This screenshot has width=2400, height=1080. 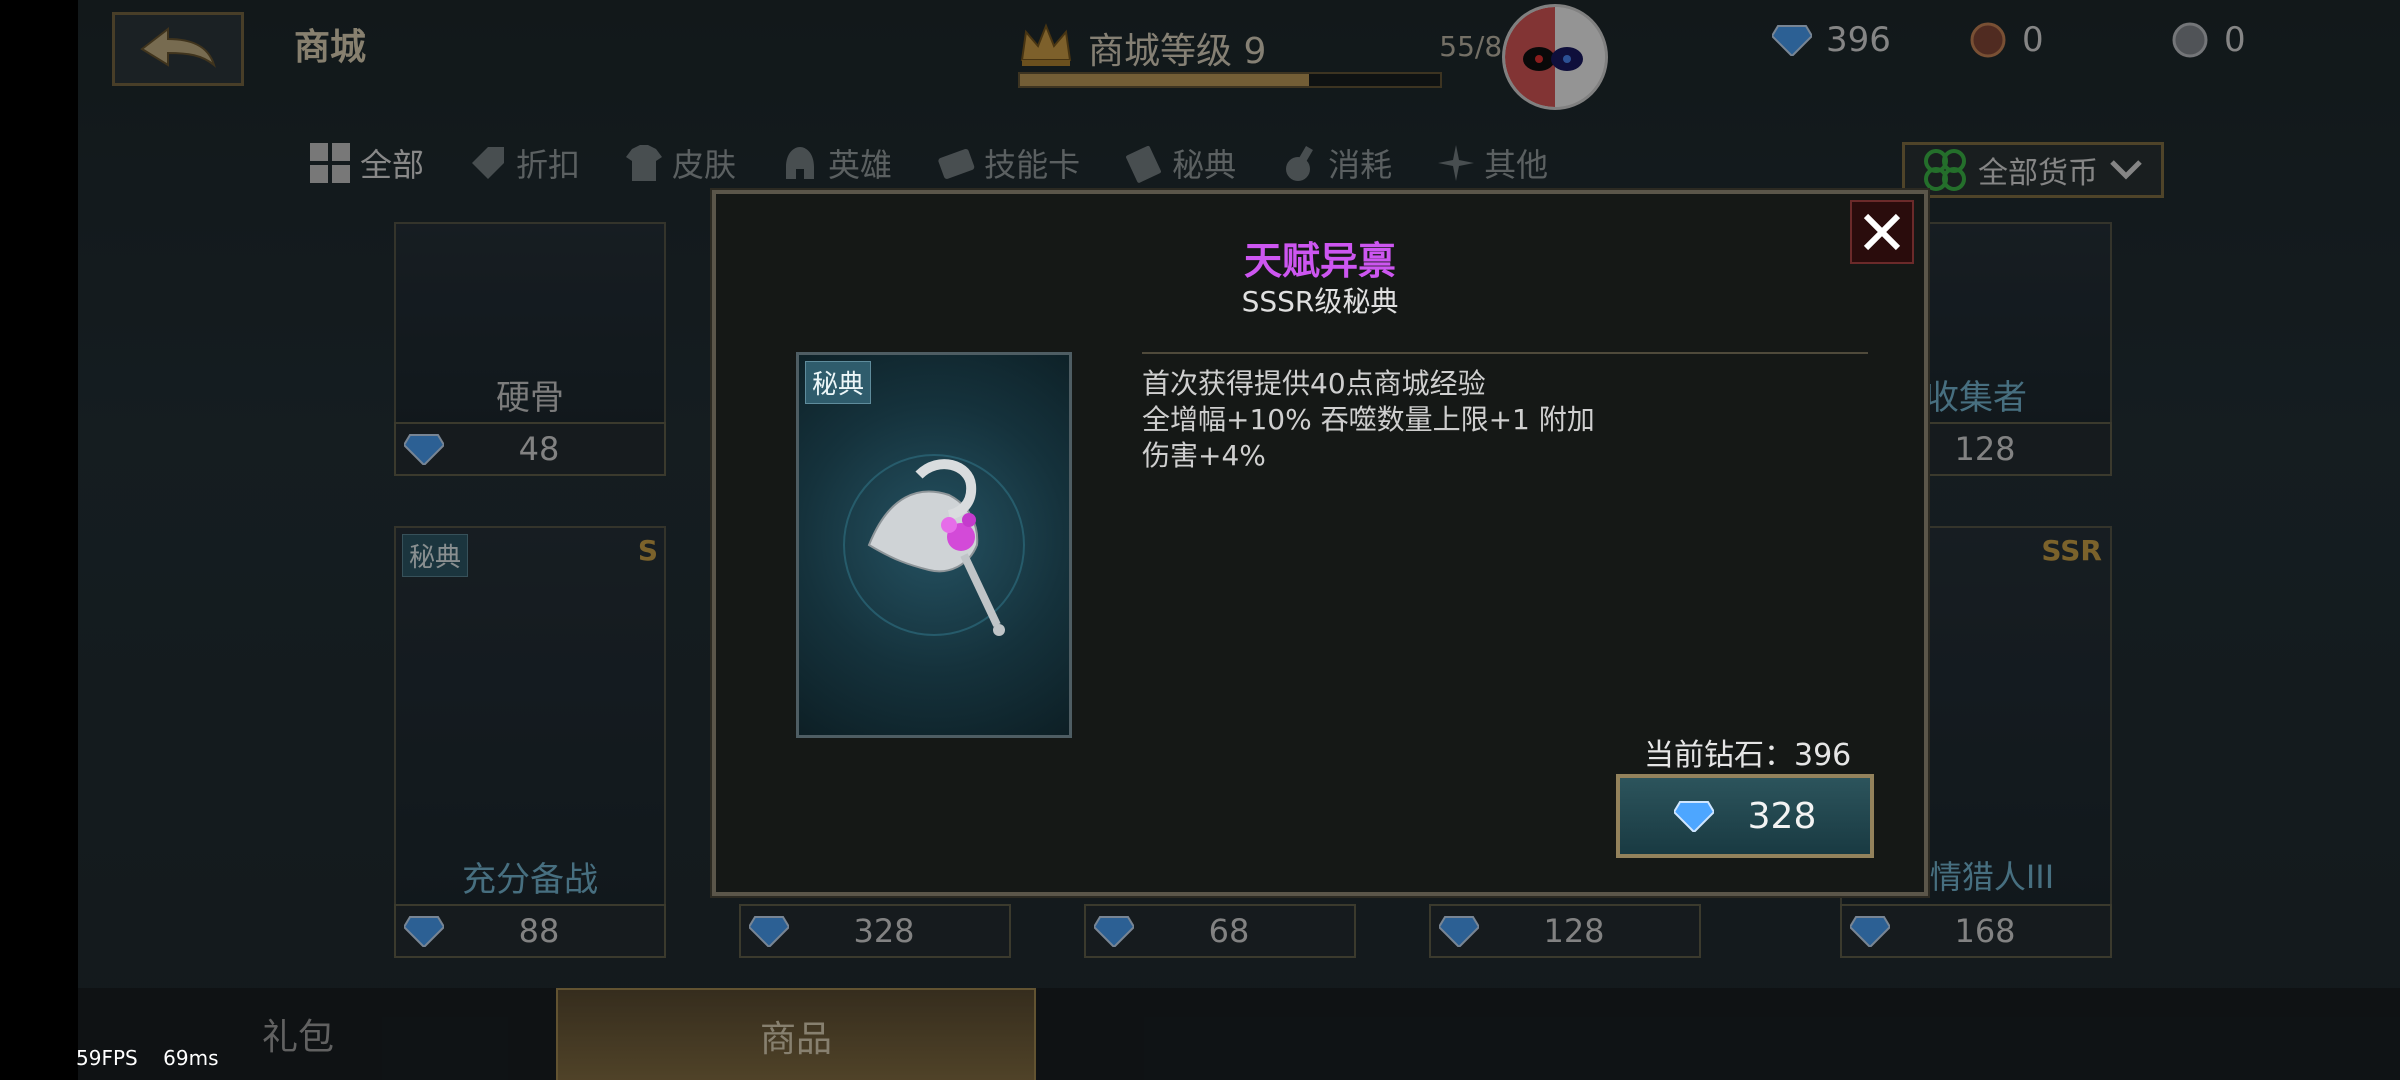 I want to click on item-description-line: 伤害+4%, so click(x=1204, y=455).